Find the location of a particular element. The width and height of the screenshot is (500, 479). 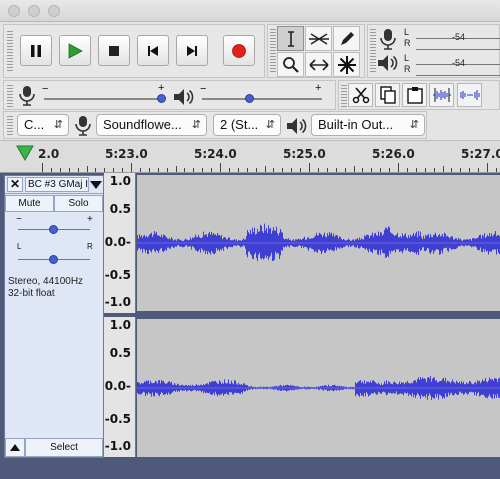

play-volume-slider is located at coordinates (262, 99).